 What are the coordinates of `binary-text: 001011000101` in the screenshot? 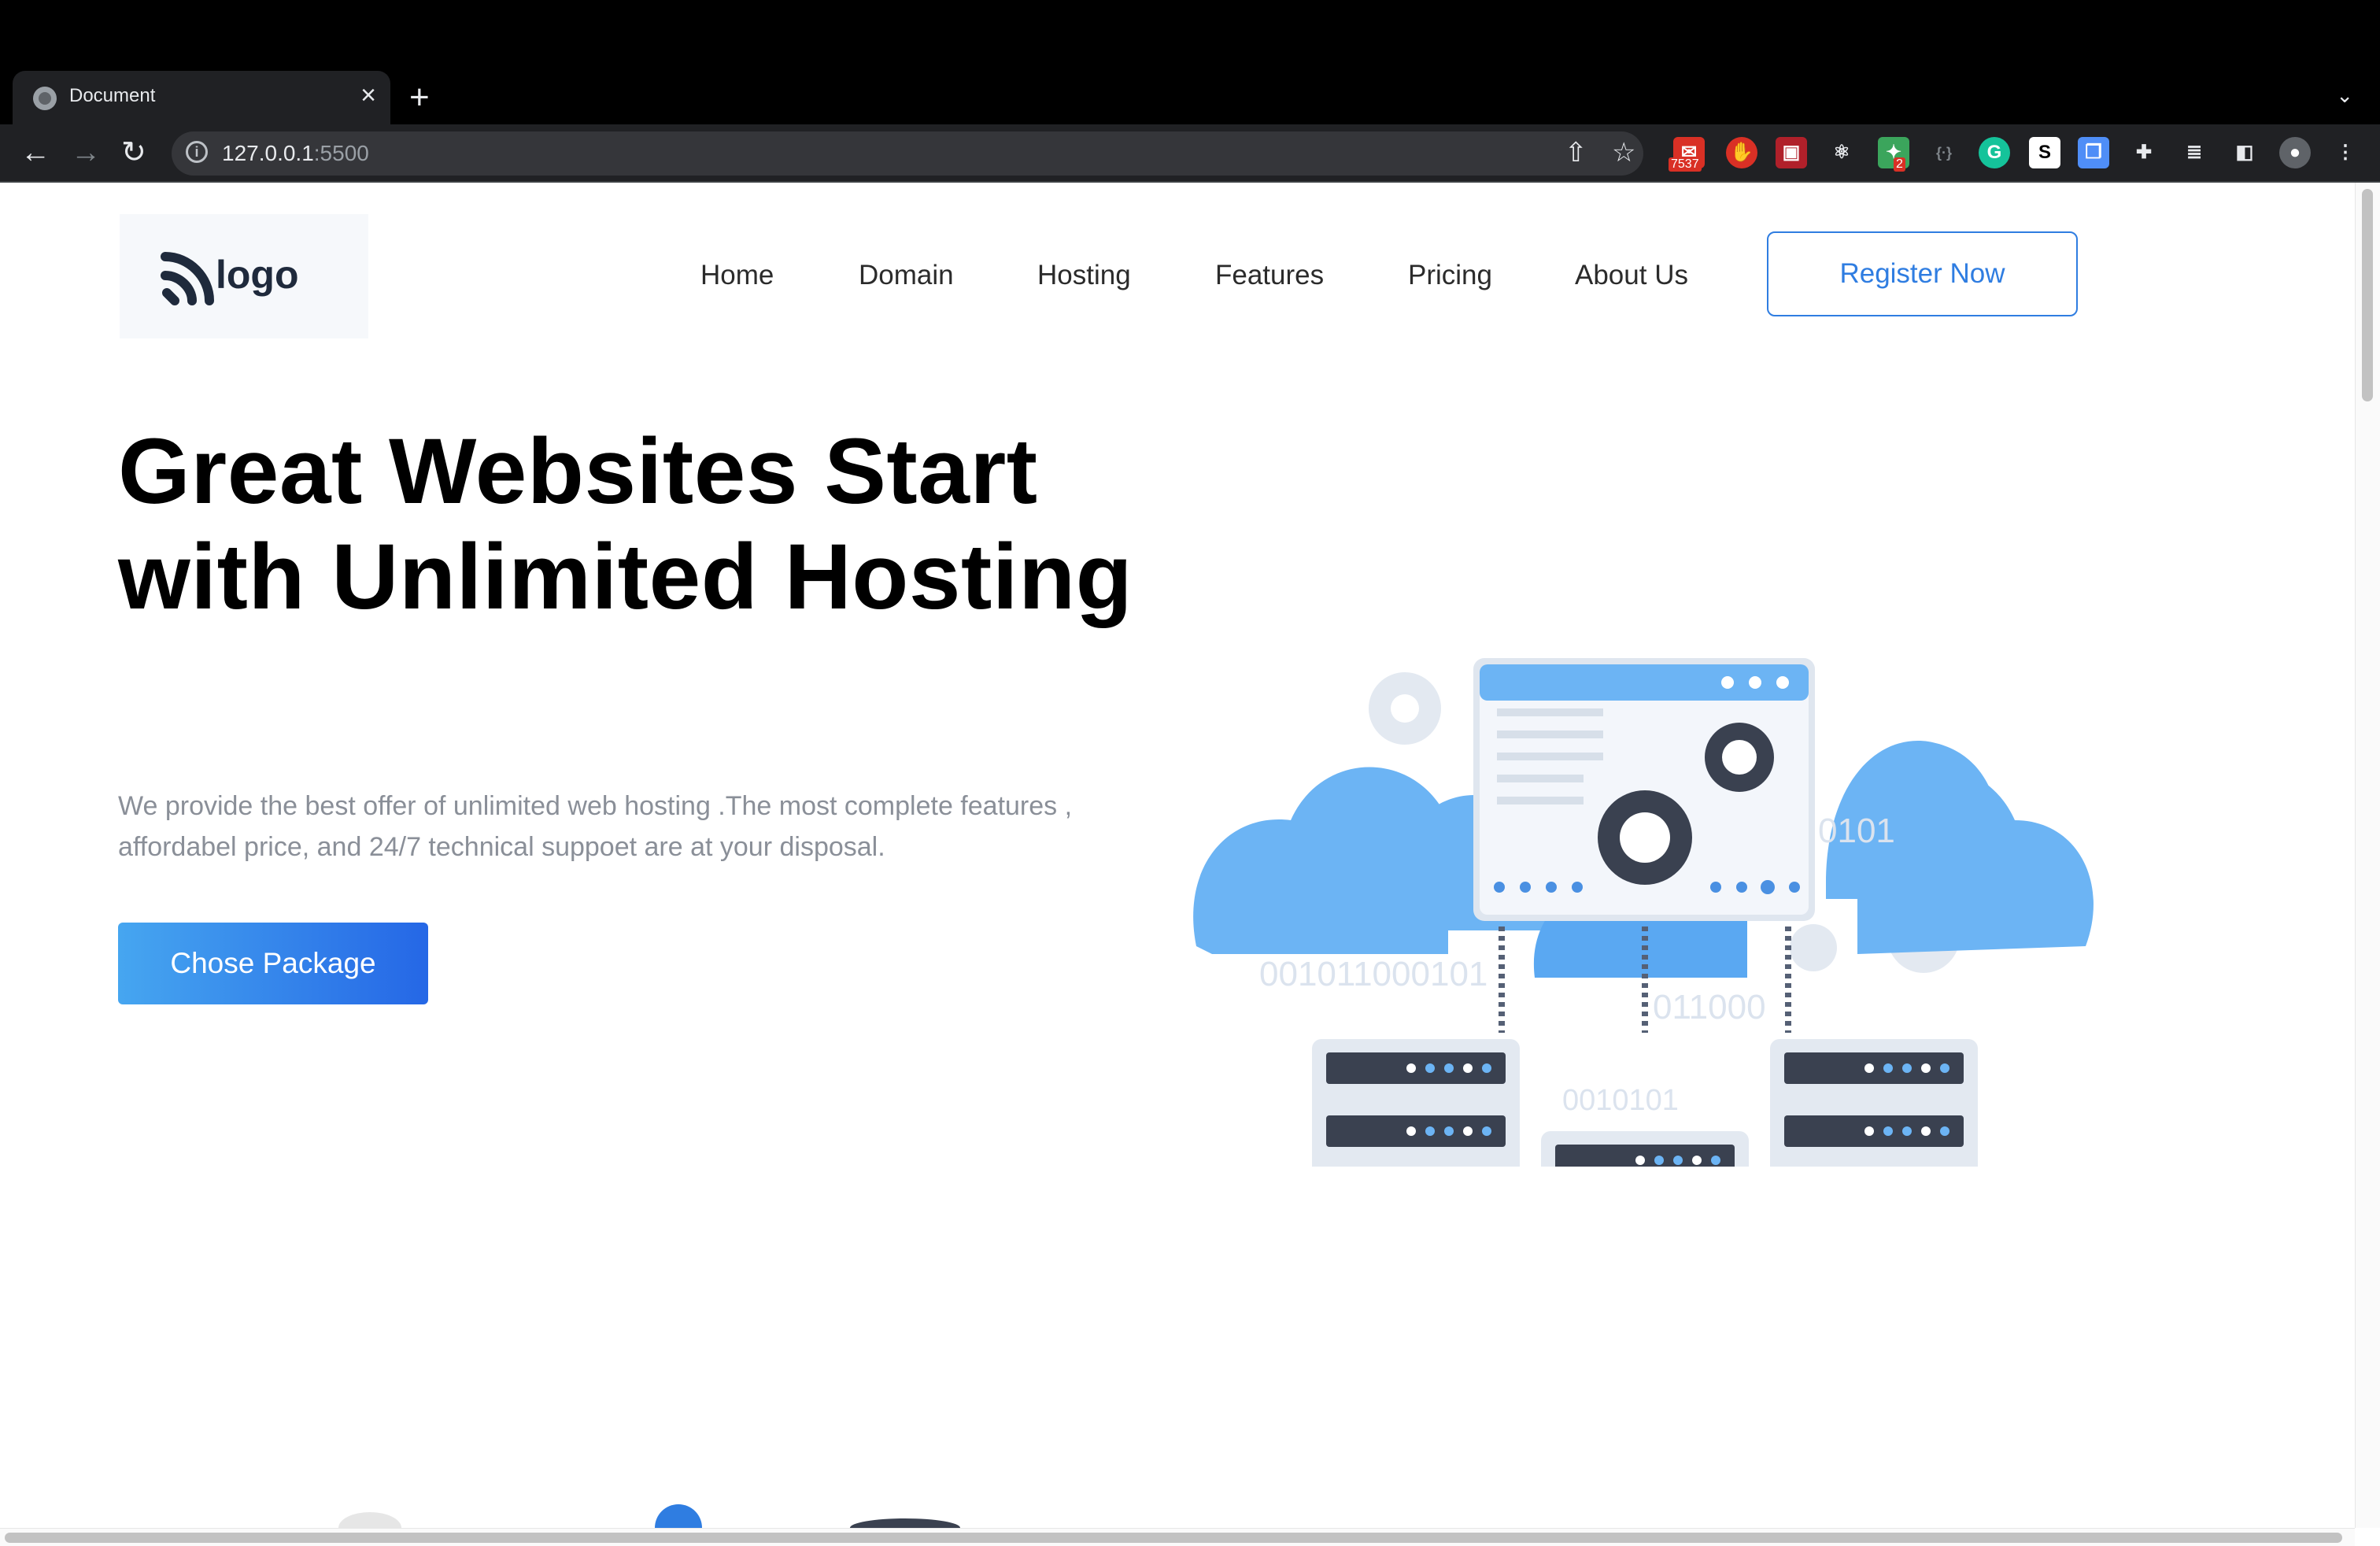 It's located at (1373, 974).